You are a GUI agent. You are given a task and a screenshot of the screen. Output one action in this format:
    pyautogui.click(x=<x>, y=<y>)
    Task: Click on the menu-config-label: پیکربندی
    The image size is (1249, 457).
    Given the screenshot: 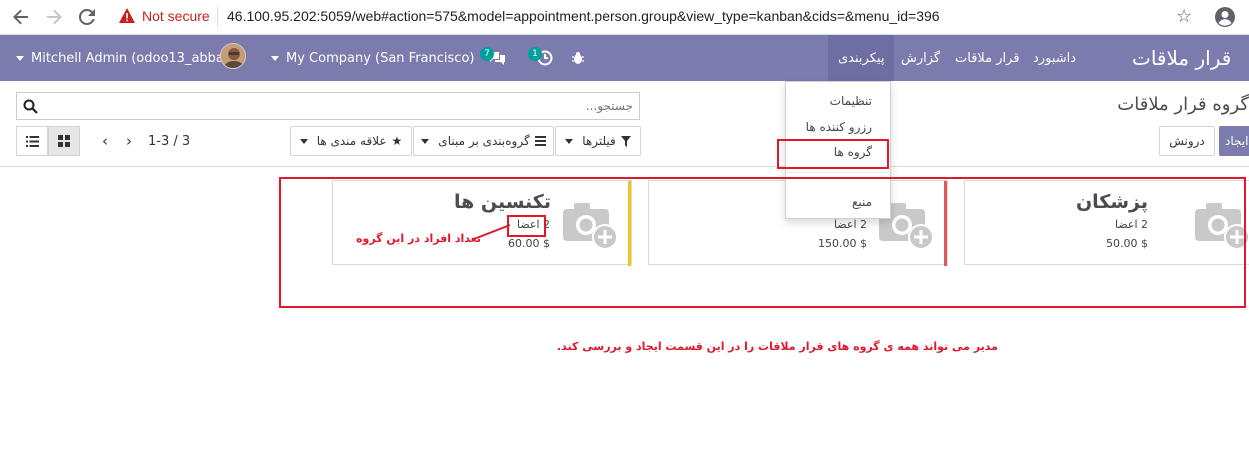 What is the action you would take?
    pyautogui.click(x=861, y=58)
    